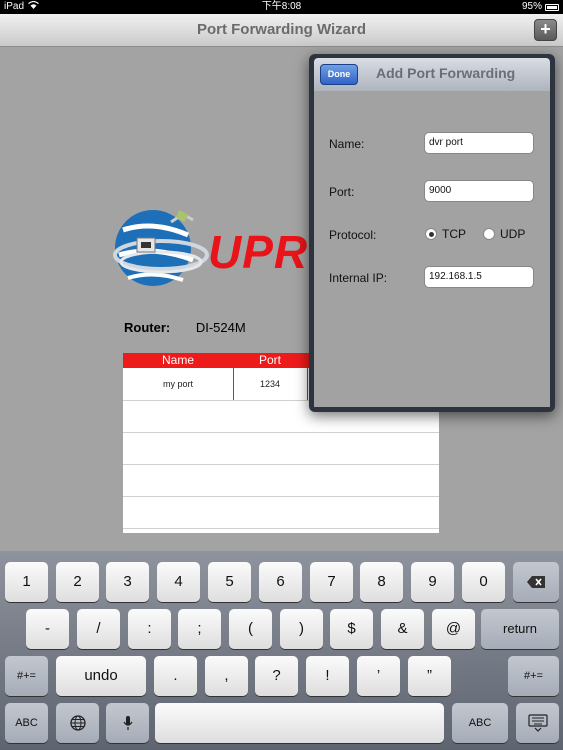  I want to click on add-button: +, so click(545, 30).